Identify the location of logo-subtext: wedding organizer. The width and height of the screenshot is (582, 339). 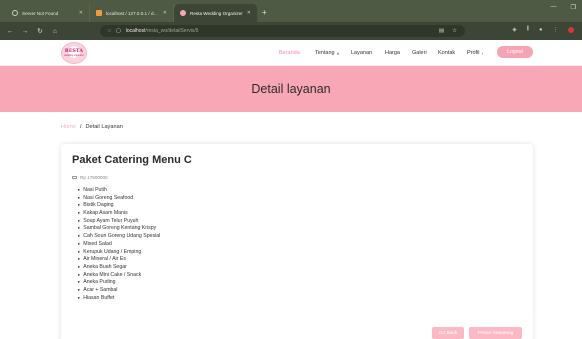
(74, 55).